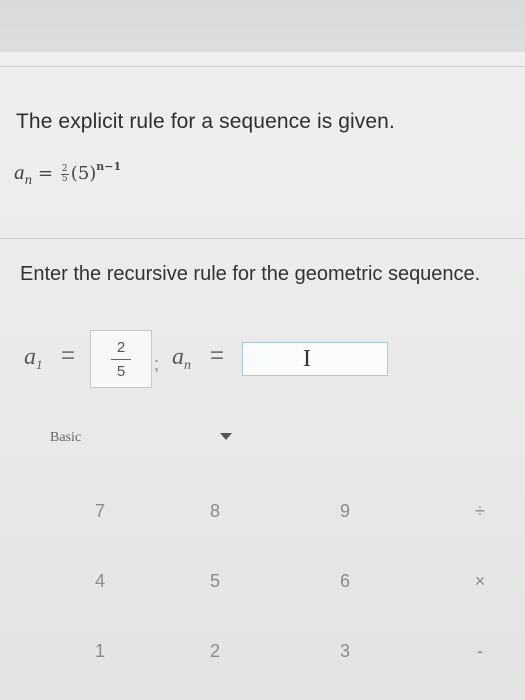 The image size is (525, 700). Describe the element at coordinates (217, 355) in the screenshot. I see `an-equals: =` at that location.